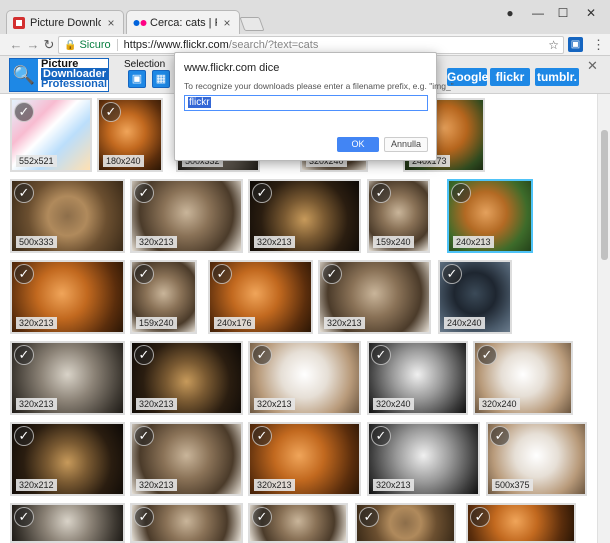 The image size is (610, 543). Describe the element at coordinates (603, 318) in the screenshot. I see `vertical-scrollbar` at that location.